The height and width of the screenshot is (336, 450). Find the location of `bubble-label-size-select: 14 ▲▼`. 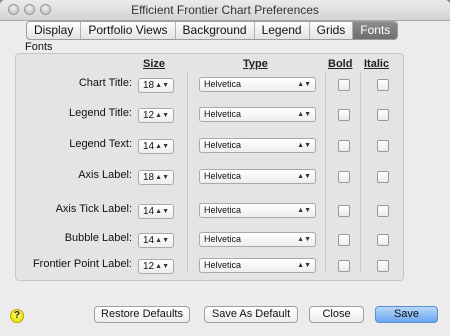

bubble-label-size-select: 14 ▲▼ is located at coordinates (156, 240).